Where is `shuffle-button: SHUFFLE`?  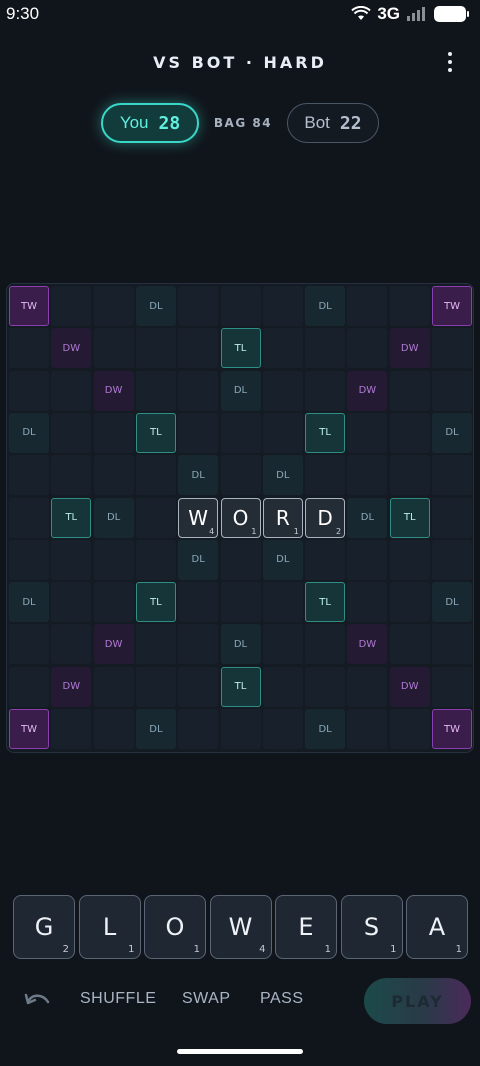
shuffle-button: SHUFFLE is located at coordinates (118, 999).